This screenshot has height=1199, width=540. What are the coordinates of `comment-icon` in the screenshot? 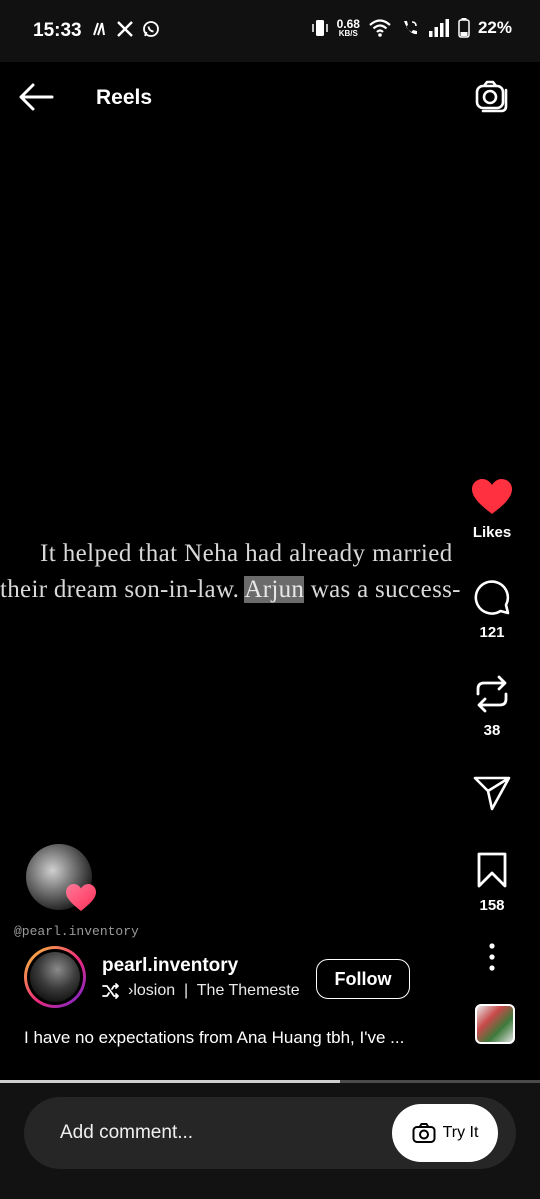 It's located at (492, 597).